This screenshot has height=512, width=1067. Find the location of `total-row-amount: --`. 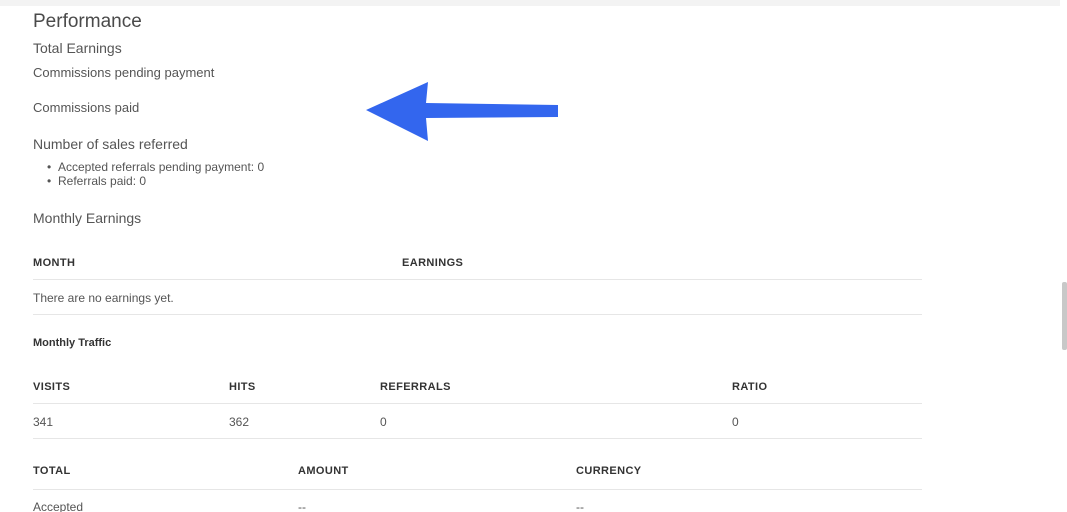

total-row-amount: -- is located at coordinates (302, 506).